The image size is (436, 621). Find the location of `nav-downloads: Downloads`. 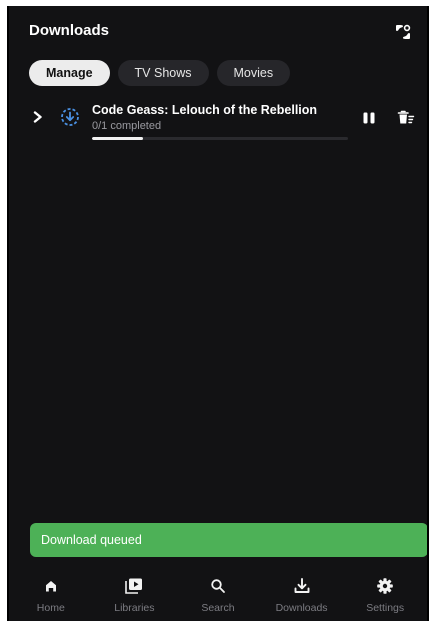

nav-downloads: Downloads is located at coordinates (302, 596).